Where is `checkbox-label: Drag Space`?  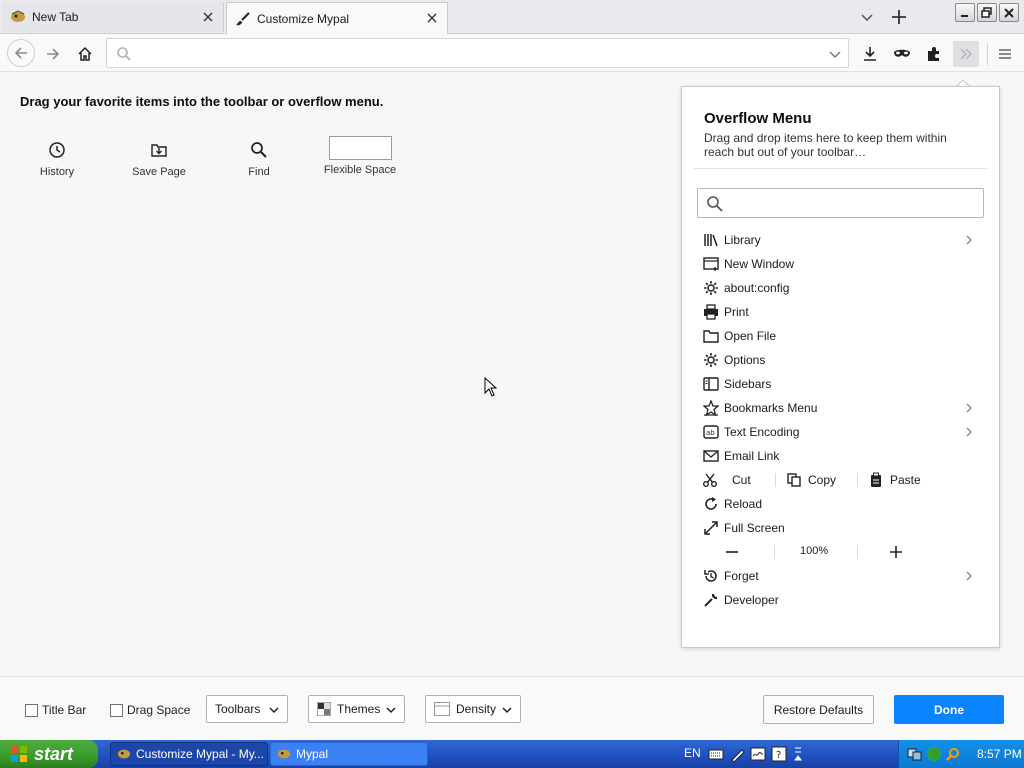
checkbox-label: Drag Space is located at coordinates (159, 710).